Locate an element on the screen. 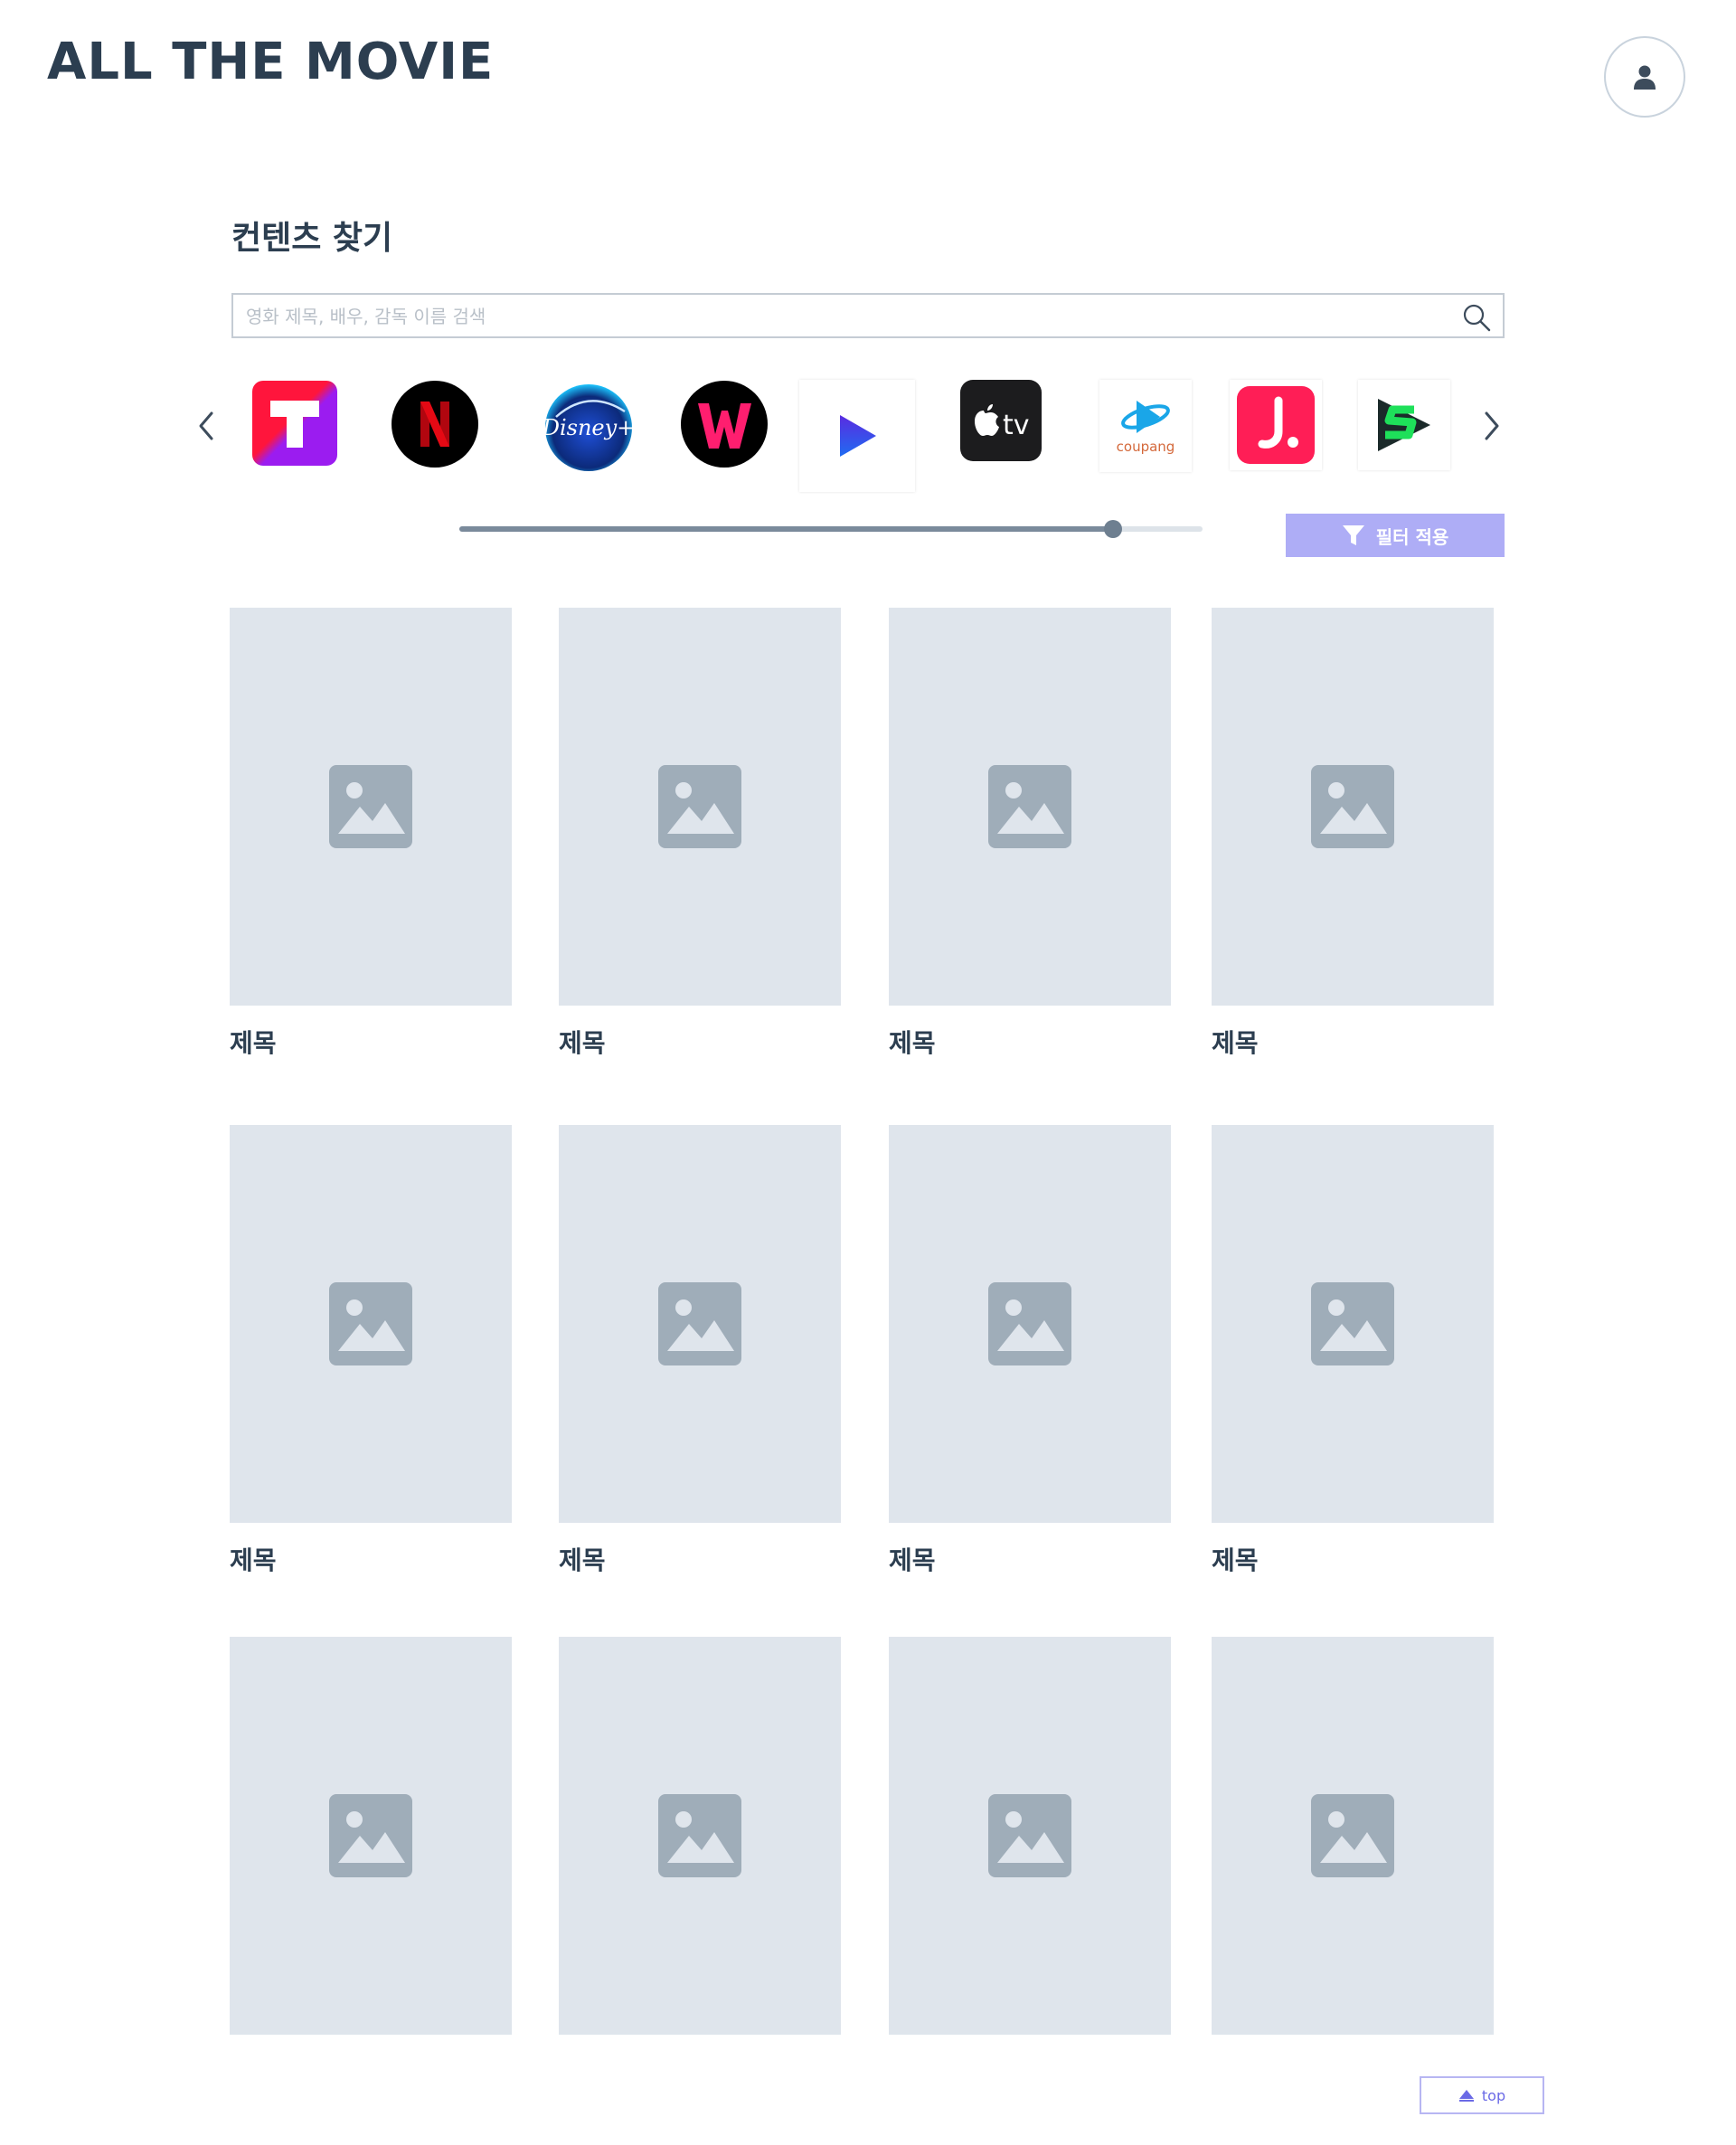  search-box is located at coordinates (868, 315).